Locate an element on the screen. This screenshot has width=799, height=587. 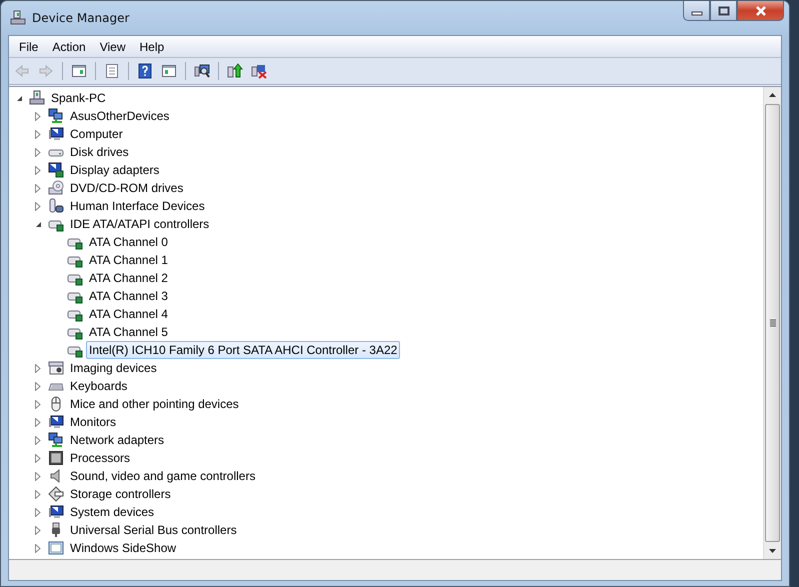
menu-item: Help is located at coordinates (152, 47).